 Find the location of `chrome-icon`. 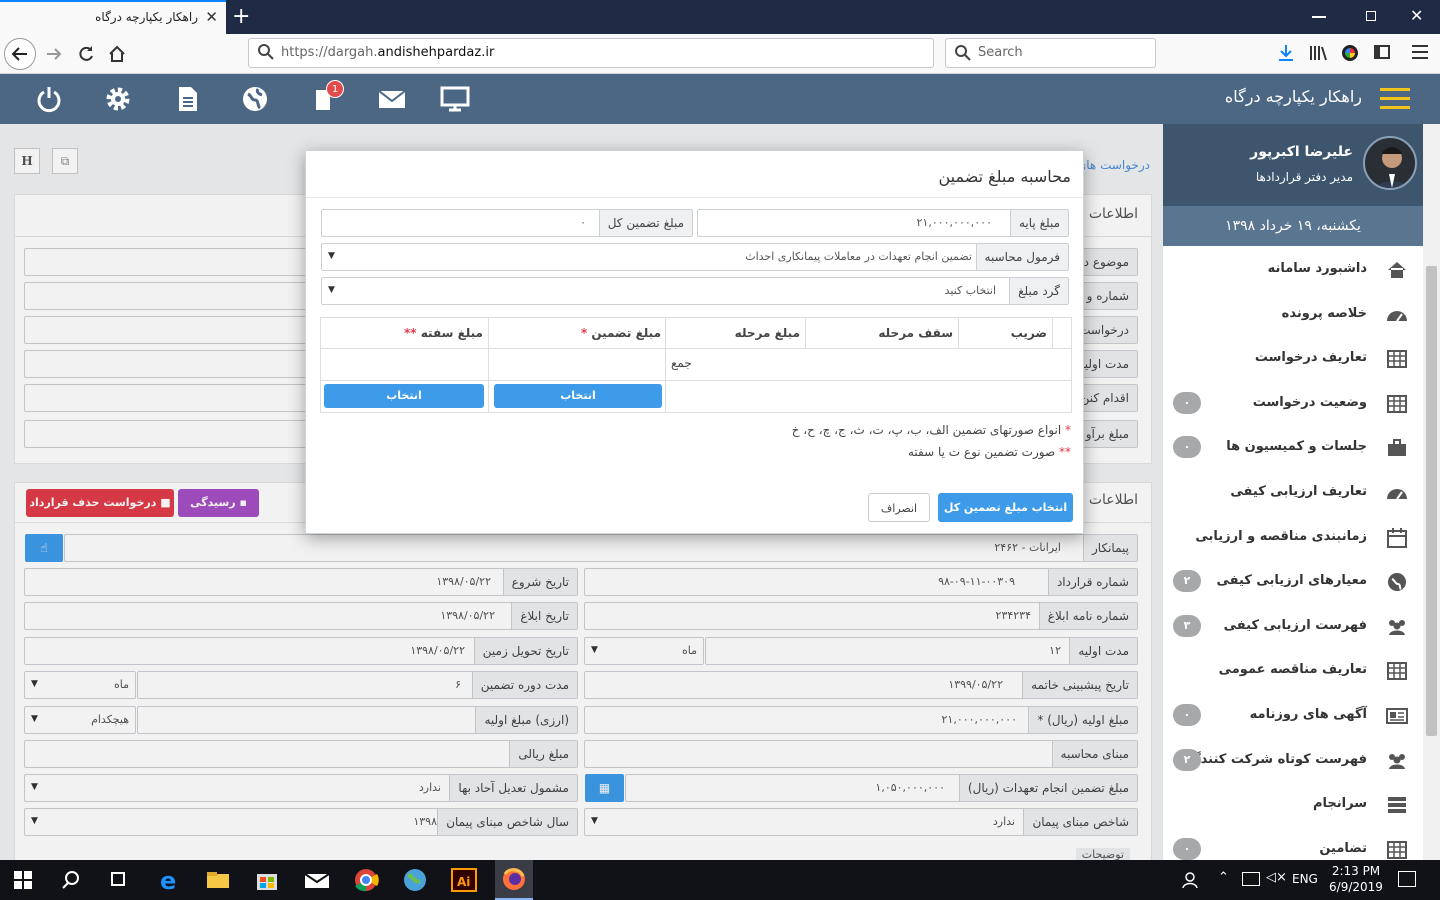

chrome-icon is located at coordinates (366, 880).